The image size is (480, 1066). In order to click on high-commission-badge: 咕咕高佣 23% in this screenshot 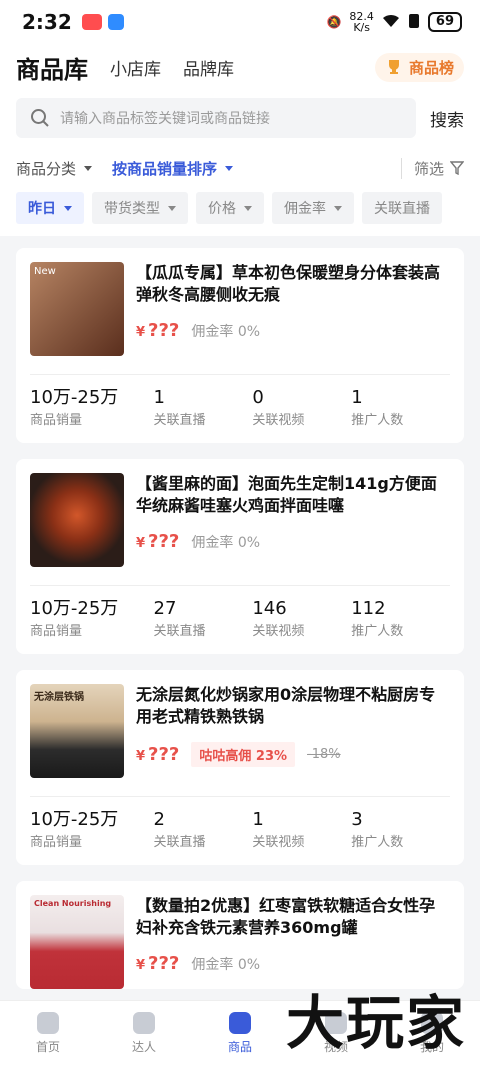, I will do `click(243, 754)`.